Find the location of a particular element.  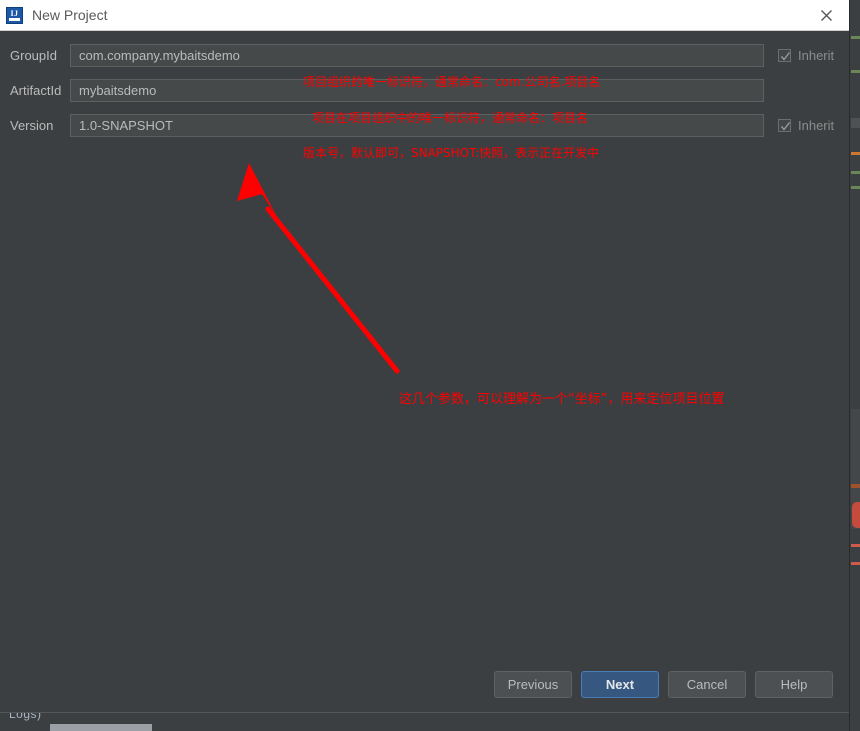

version-inherit-label: Inherit is located at coordinates (816, 125).